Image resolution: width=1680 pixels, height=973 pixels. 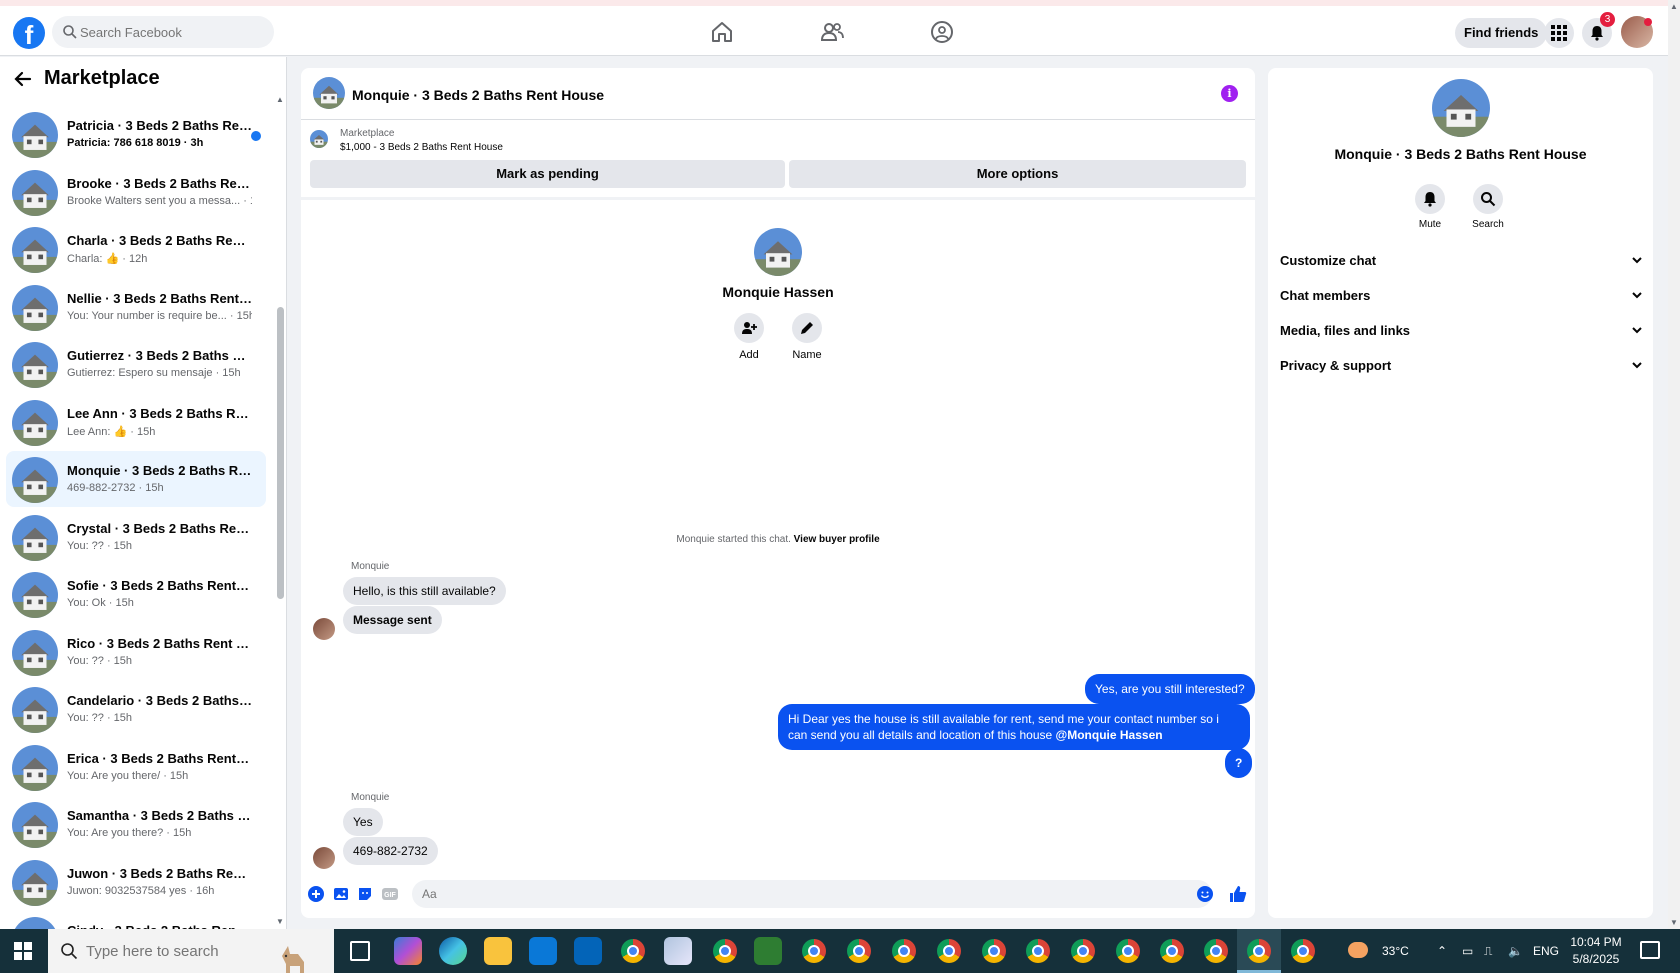 I want to click on more-options-button: More options, so click(x=1017, y=174).